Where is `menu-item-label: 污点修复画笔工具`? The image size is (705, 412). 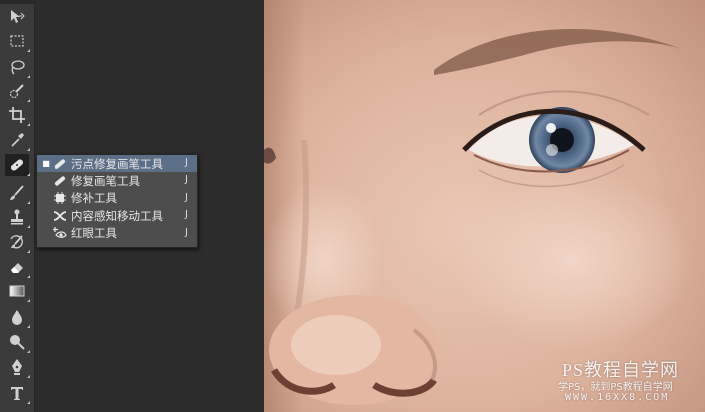
menu-item-label: 污点修复画笔工具 is located at coordinates (117, 163).